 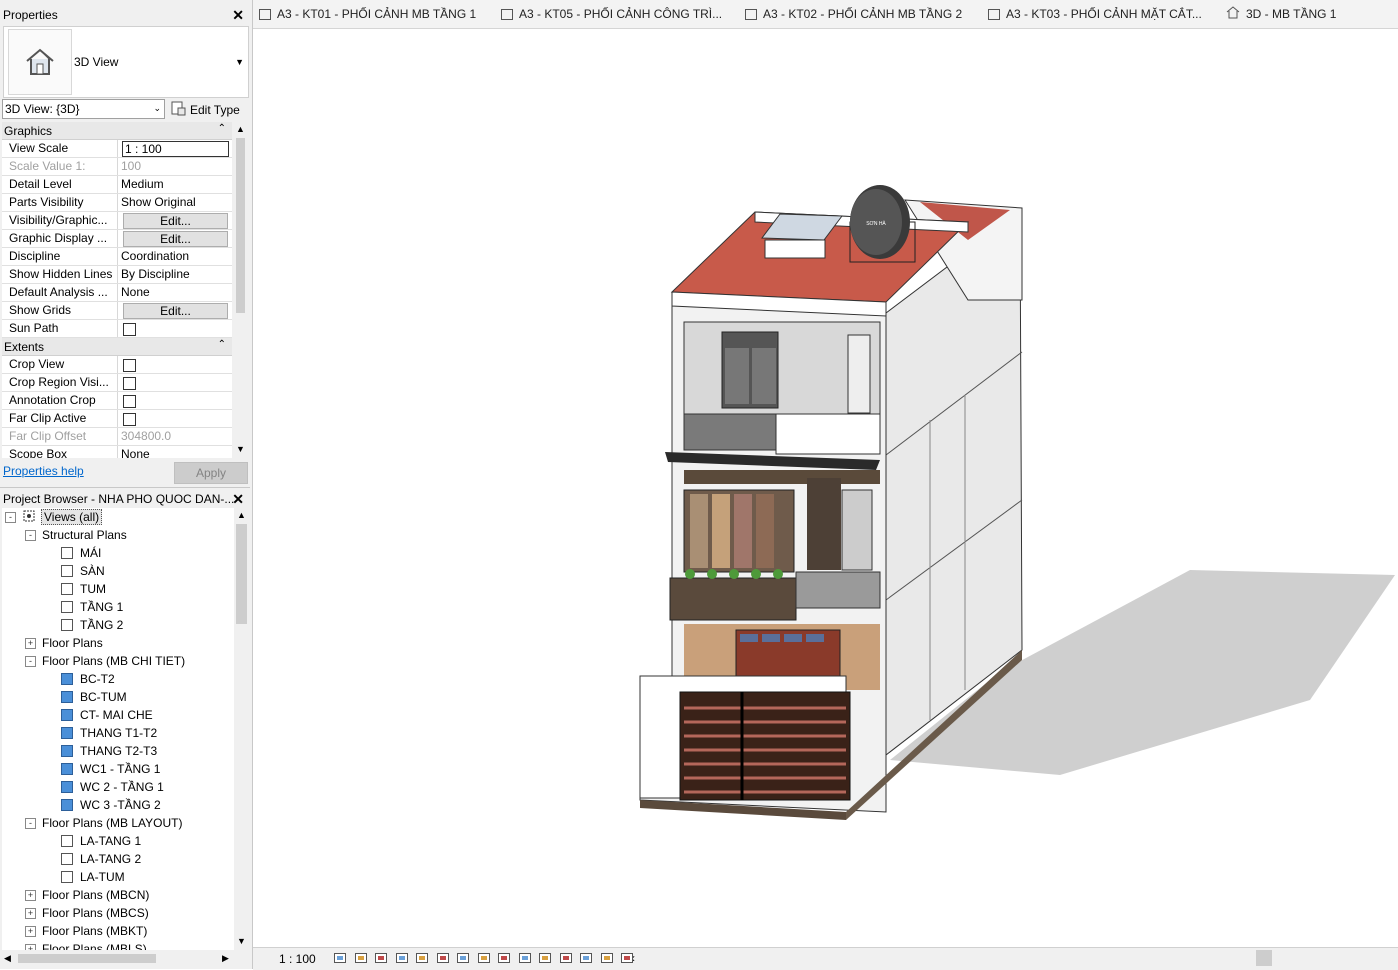 I want to click on scroll-left-icon: ◀, so click(x=7, y=958).